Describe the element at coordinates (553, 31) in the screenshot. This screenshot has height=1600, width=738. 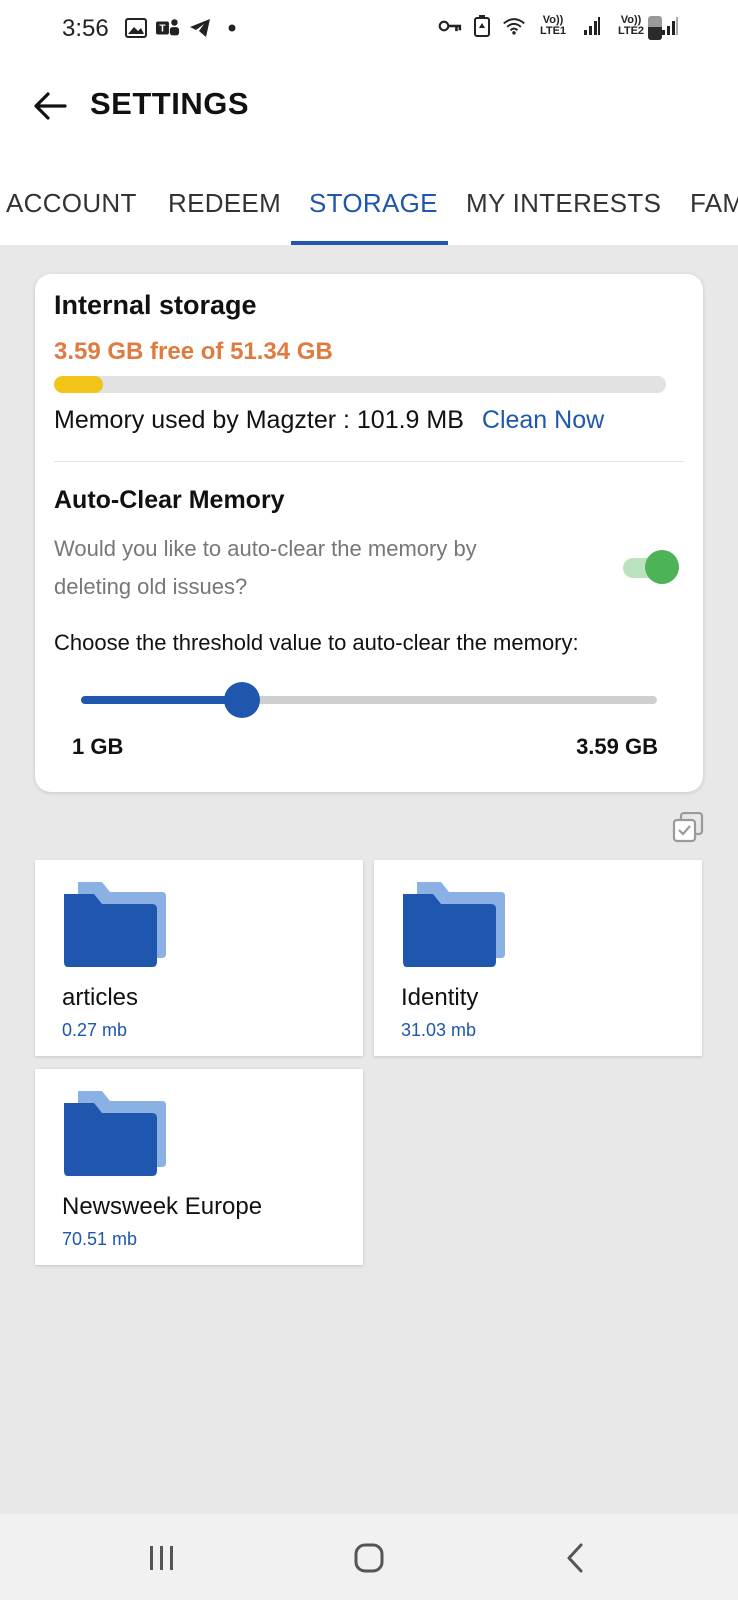
I see `sim1-label: LTE1` at that location.